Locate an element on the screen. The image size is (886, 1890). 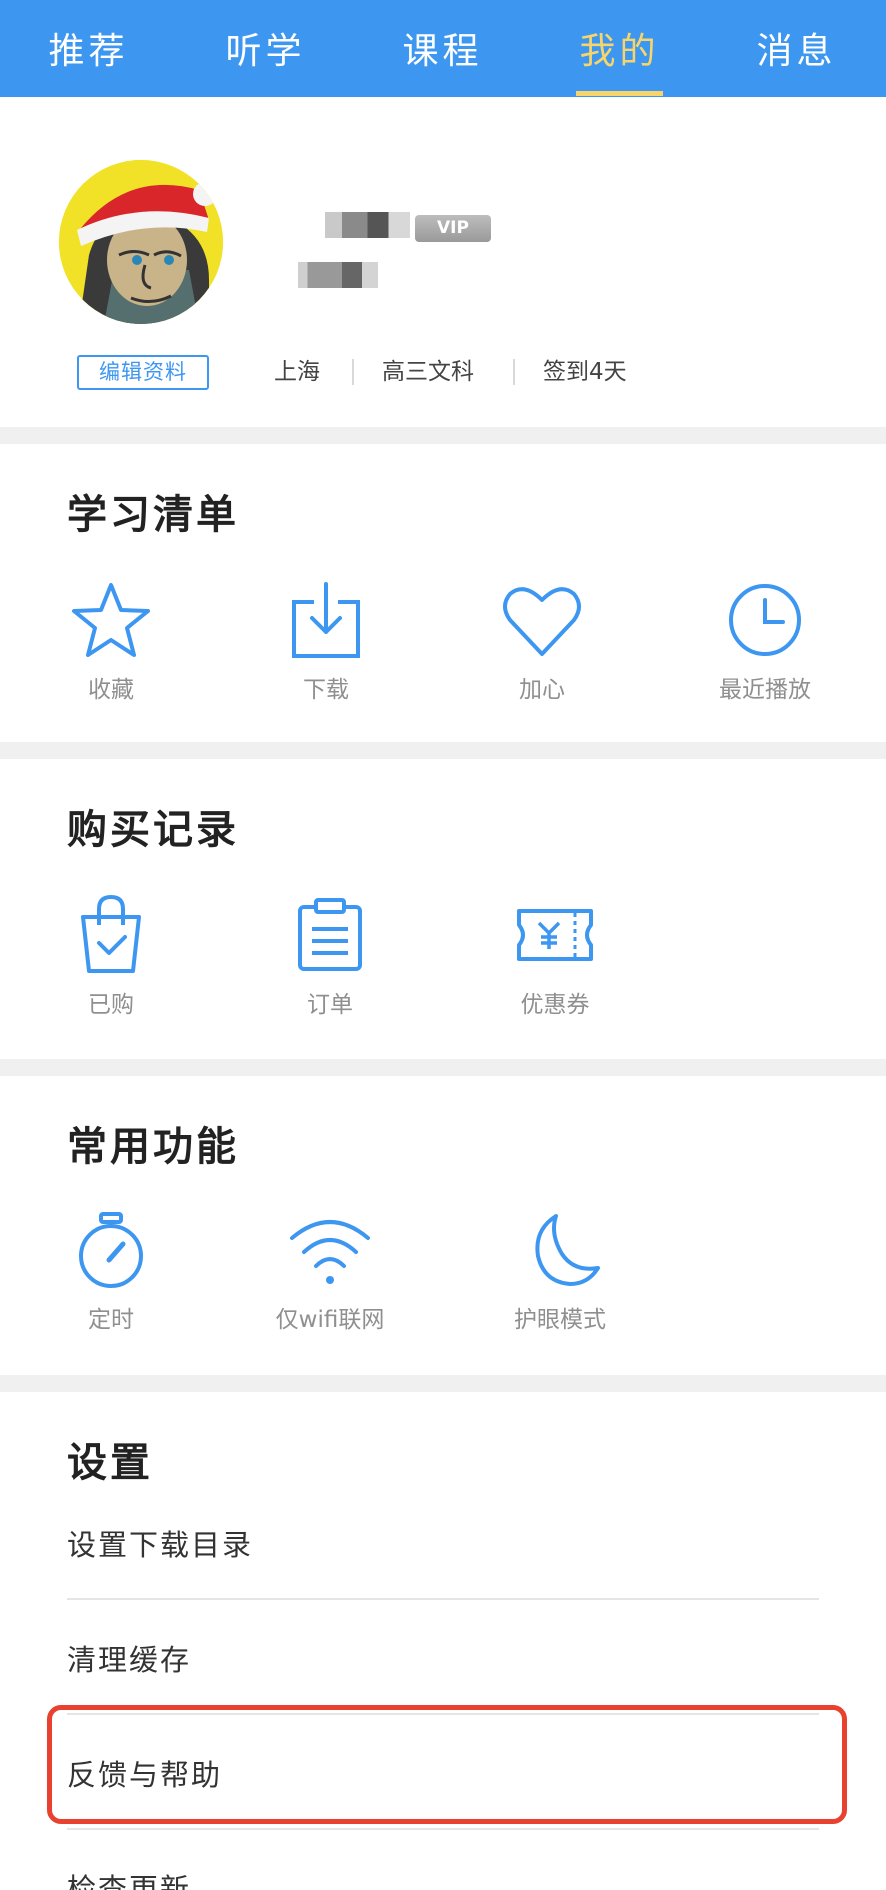
grade-text: 高三文科 is located at coordinates (428, 372).